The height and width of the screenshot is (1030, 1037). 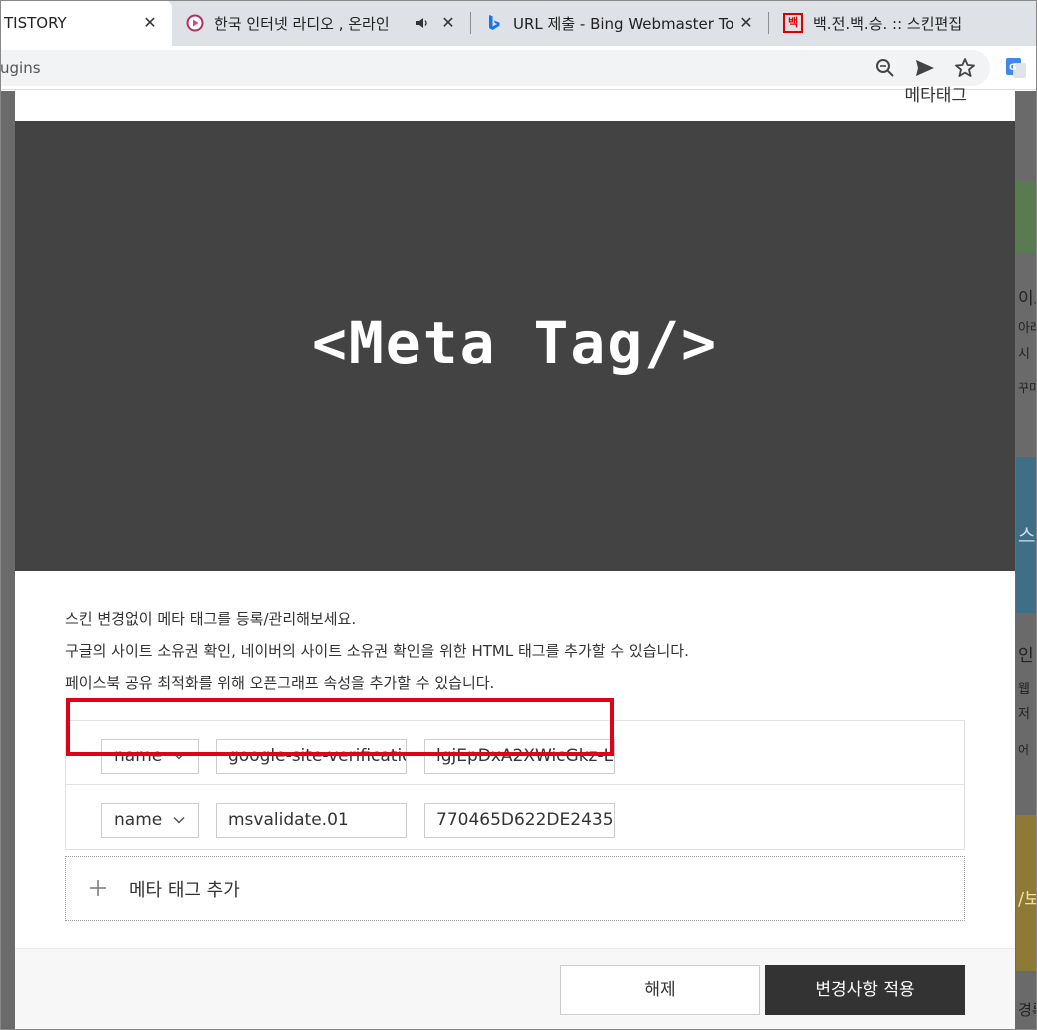 I want to click on bg-text: 아래, so click(x=1027, y=328).